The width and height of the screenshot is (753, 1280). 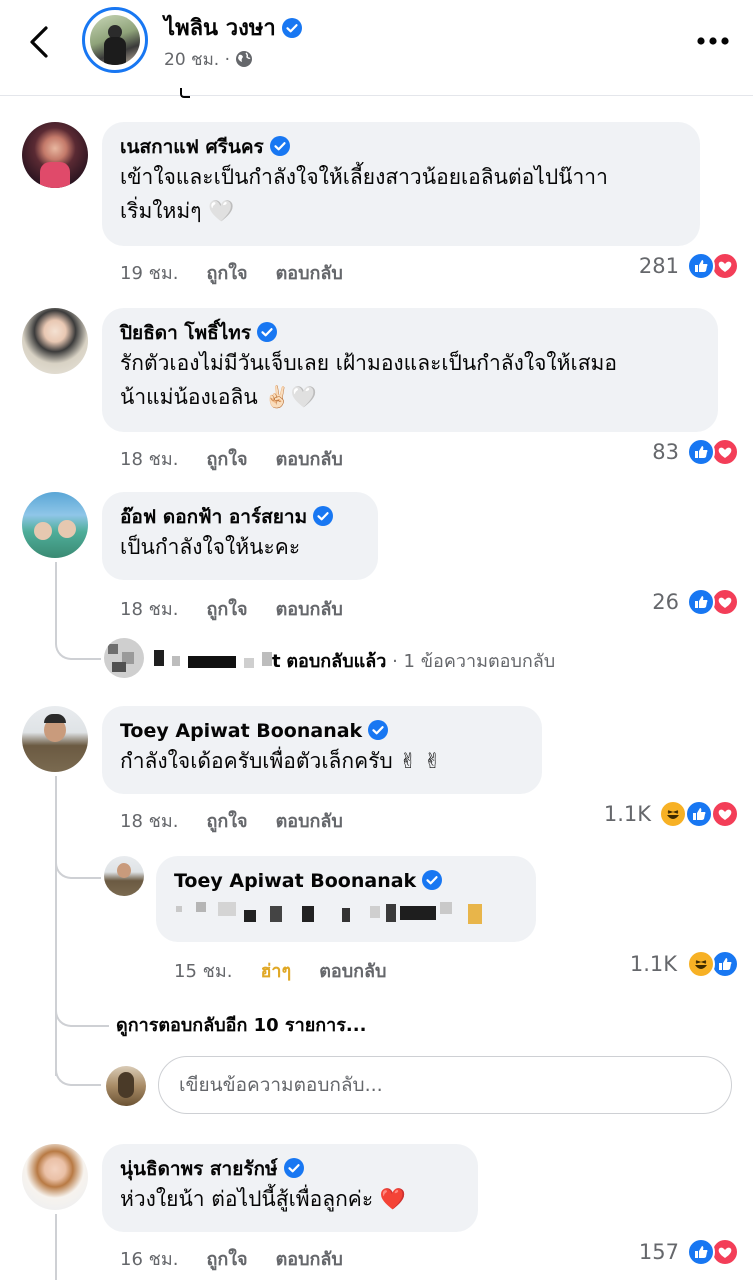 What do you see at coordinates (186, 333) in the screenshot?
I see `commenter-name-text: ปิยธิดา โพธิ์ไทร` at bounding box center [186, 333].